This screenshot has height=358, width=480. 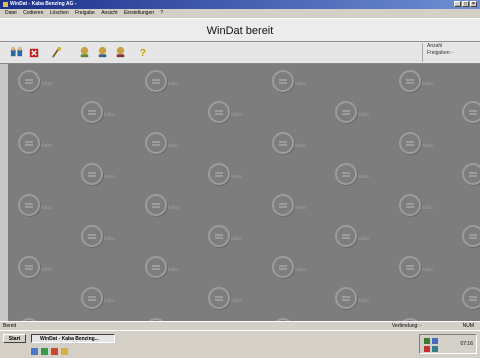 What do you see at coordinates (54, 351) in the screenshot?
I see `mail-icon` at bounding box center [54, 351].